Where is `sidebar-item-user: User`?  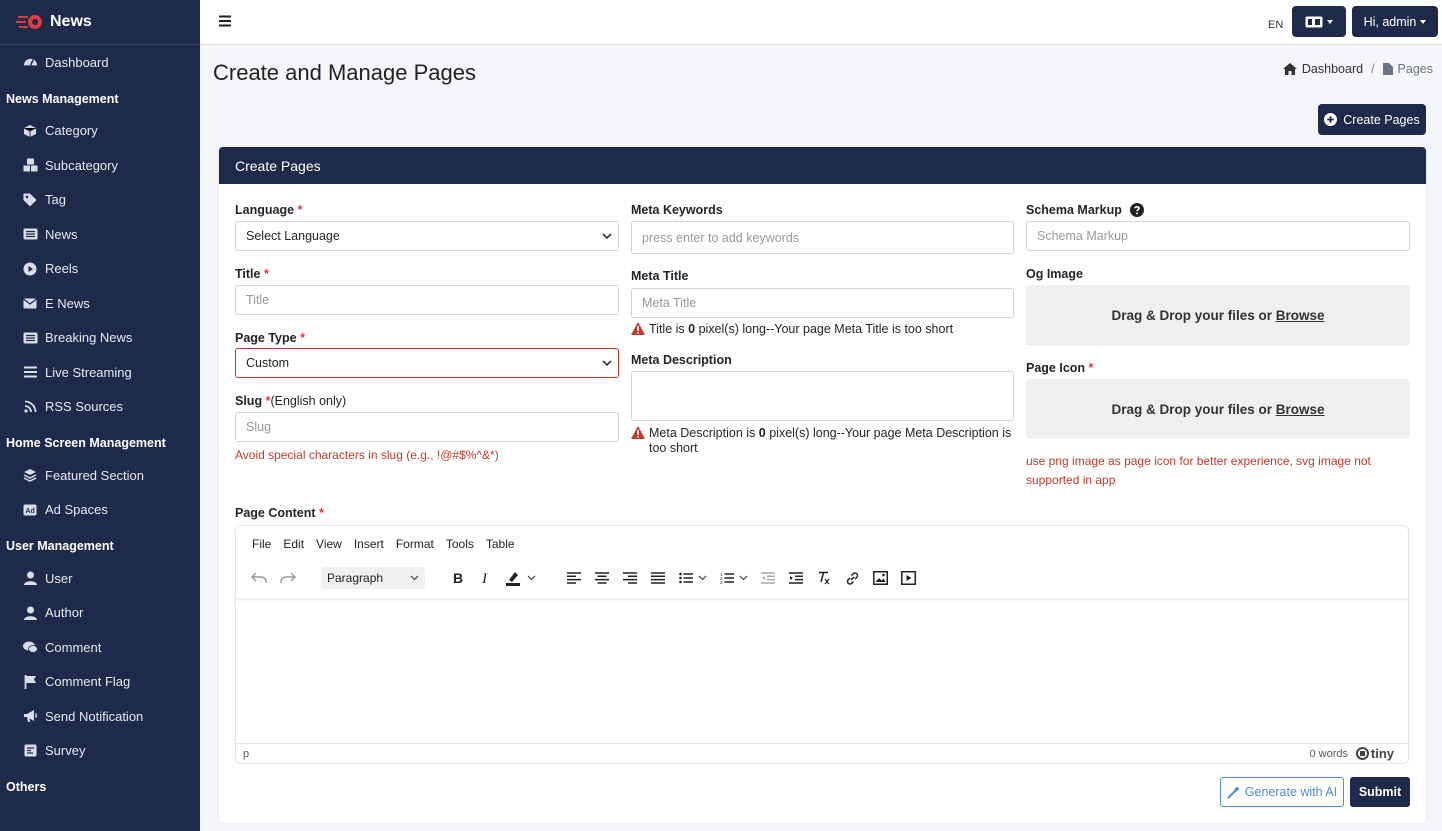 sidebar-item-user: User is located at coordinates (100, 578).